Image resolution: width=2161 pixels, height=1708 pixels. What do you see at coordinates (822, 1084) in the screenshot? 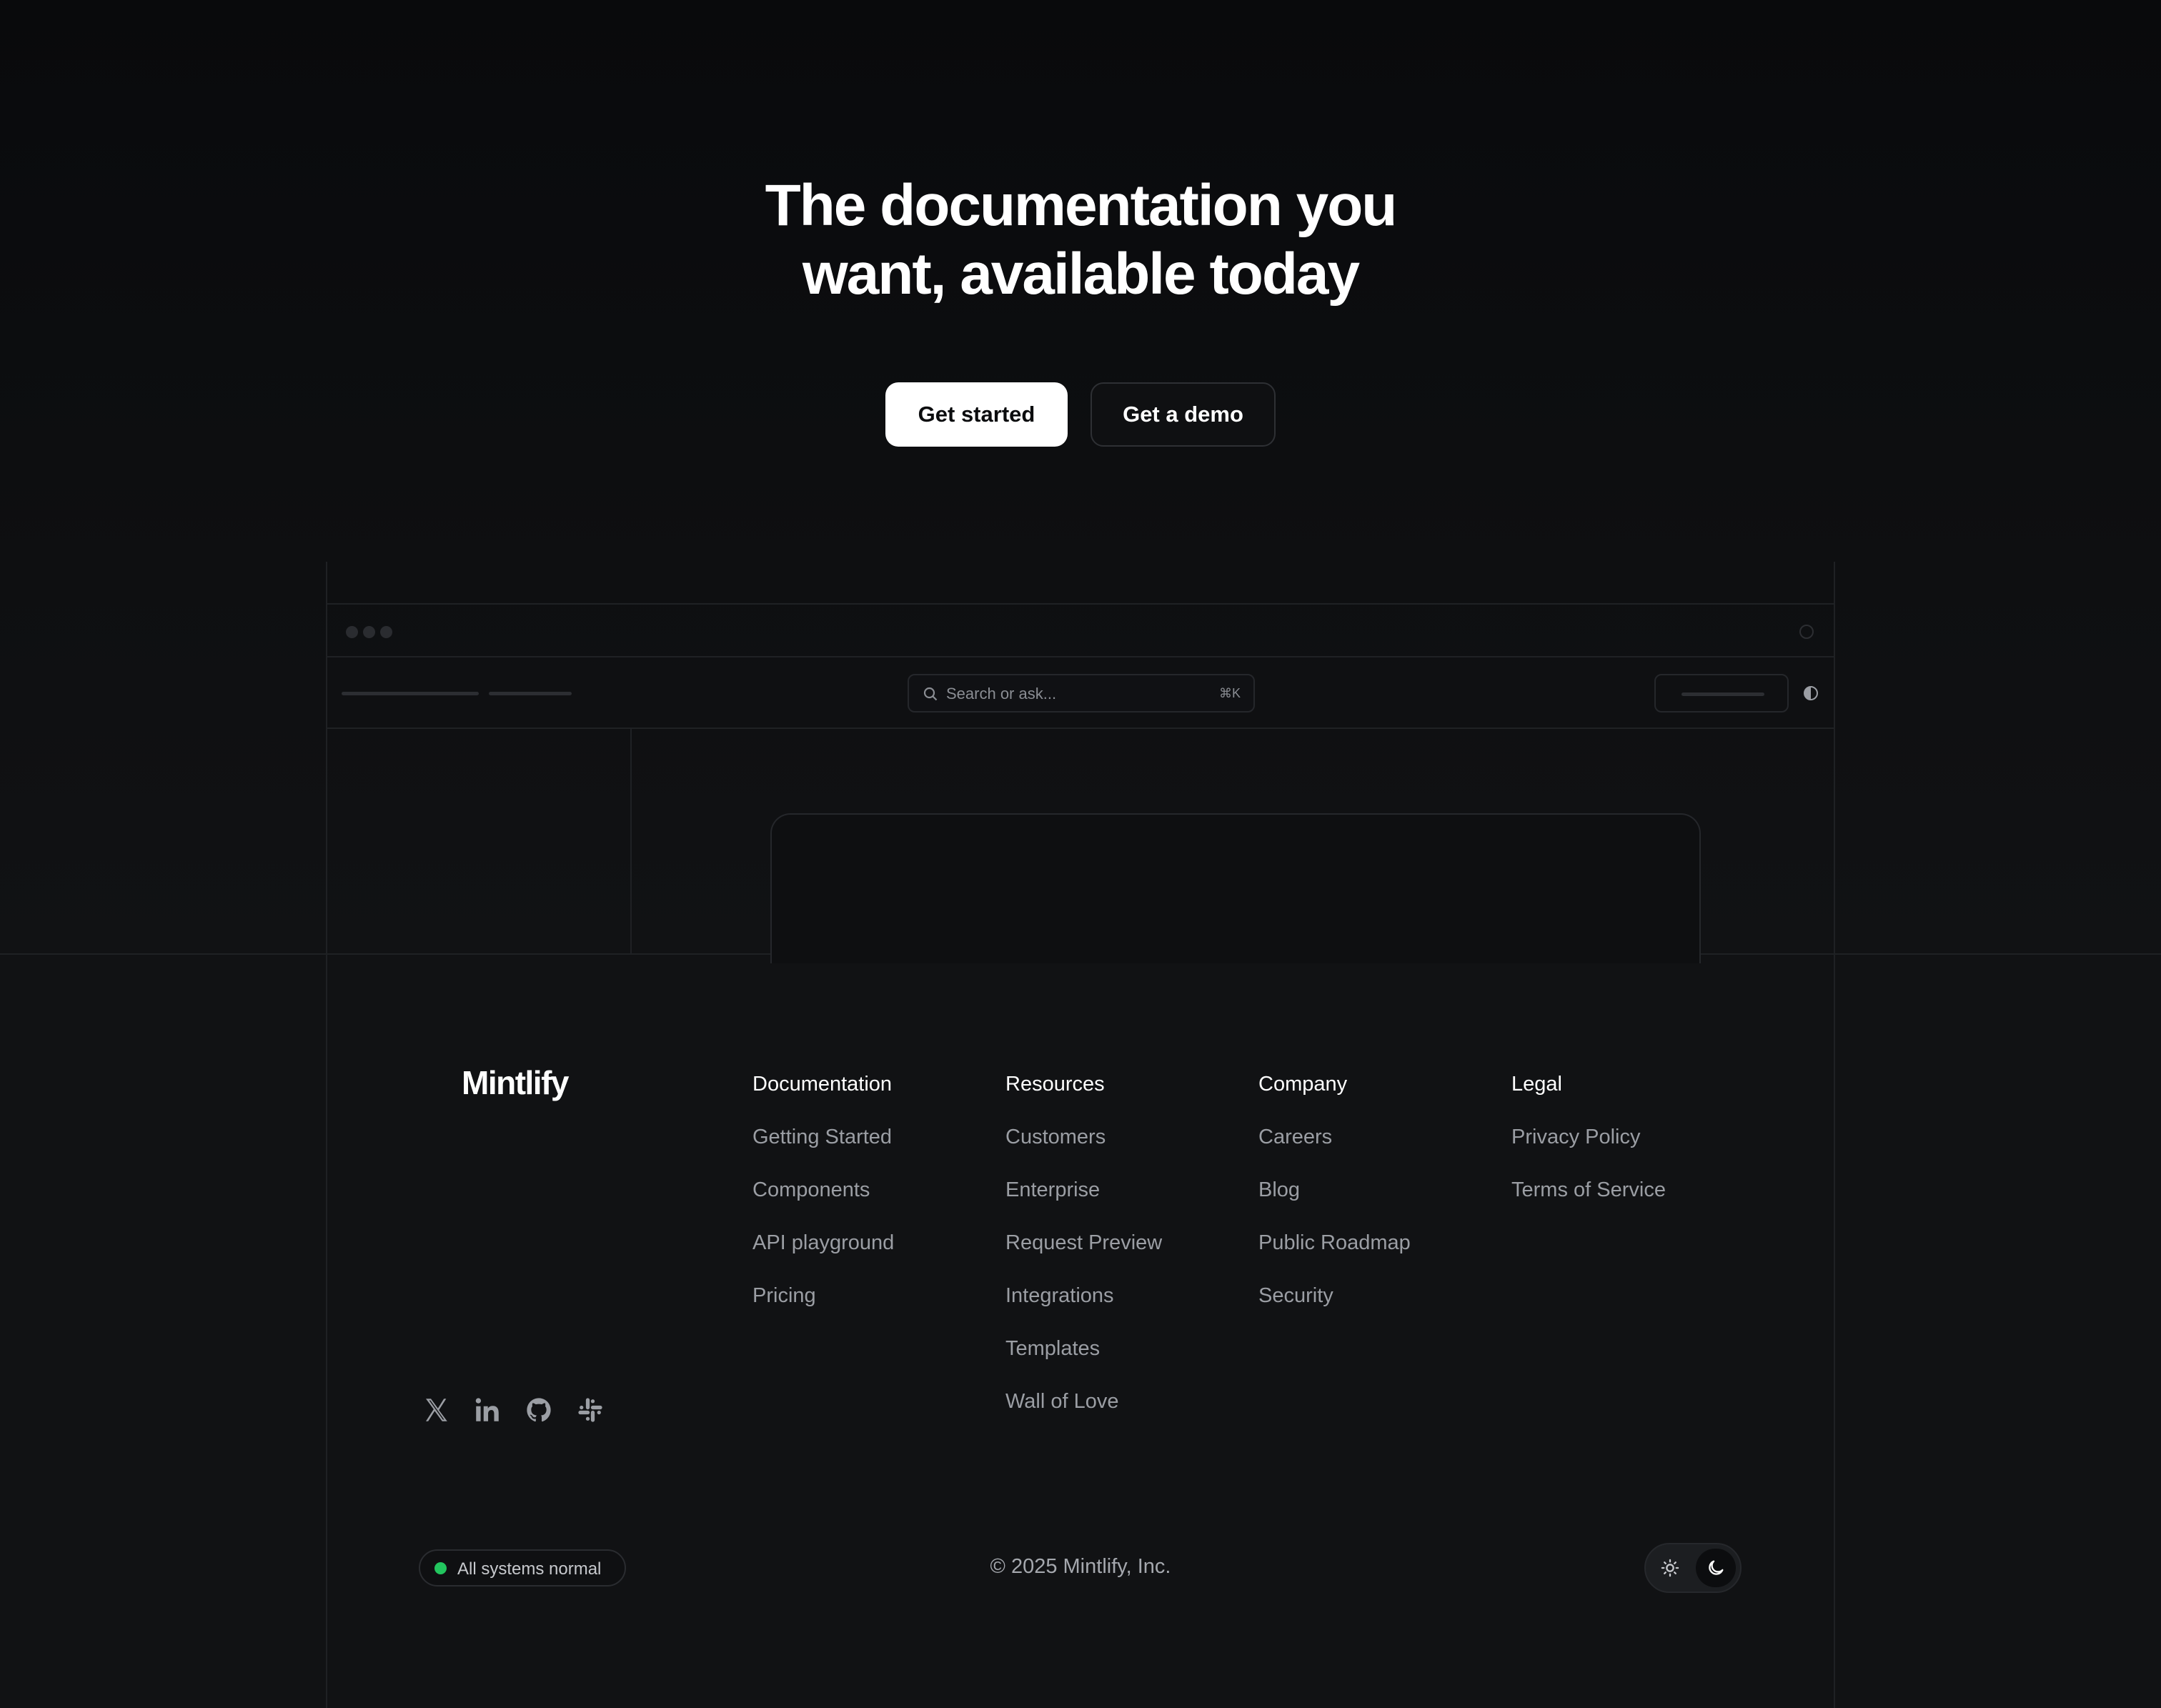
I see `footer-column-heading: Documentation` at bounding box center [822, 1084].